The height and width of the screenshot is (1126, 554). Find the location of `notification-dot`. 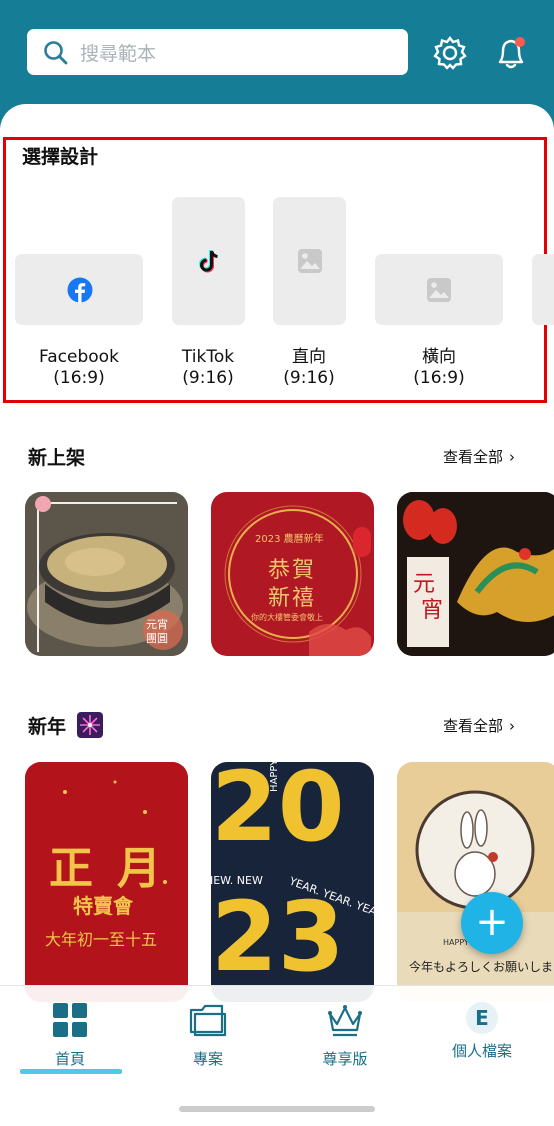

notification-dot is located at coordinates (520, 42).